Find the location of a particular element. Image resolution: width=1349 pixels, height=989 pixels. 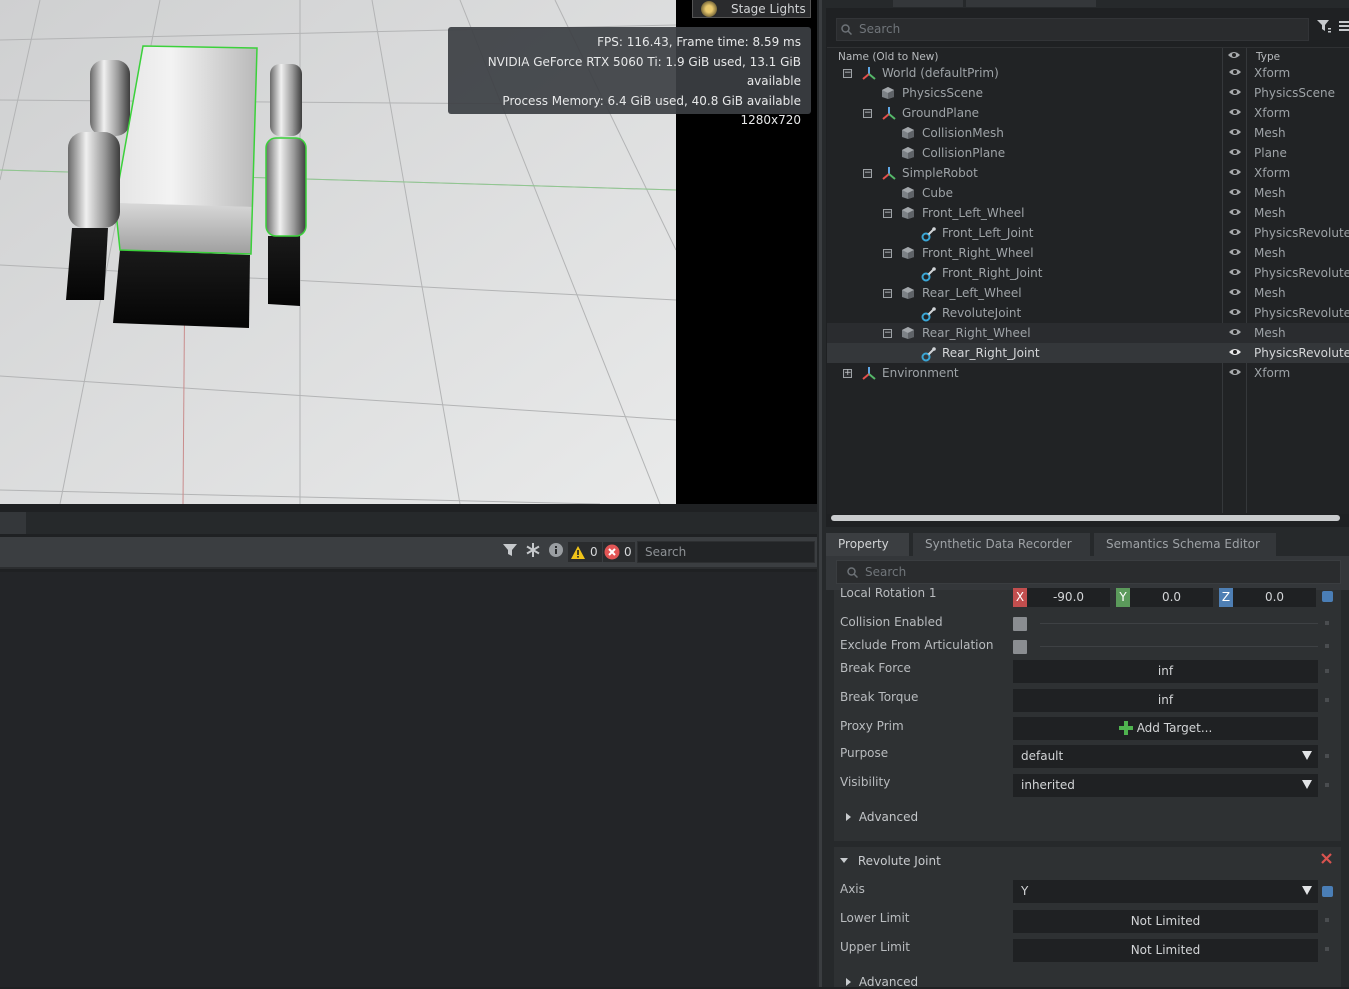

warning-filter: 0 is located at coordinates (585, 552).